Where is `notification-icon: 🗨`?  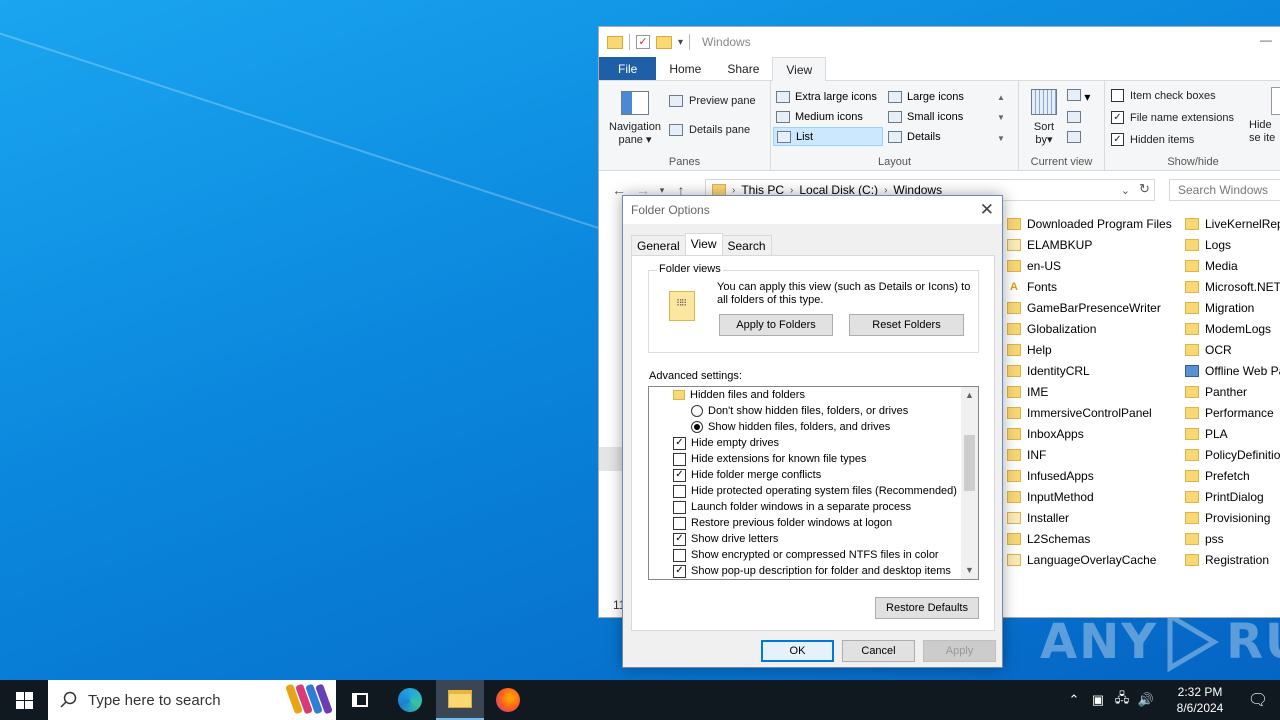
notification-icon: 🗨 is located at coordinates (1258, 700).